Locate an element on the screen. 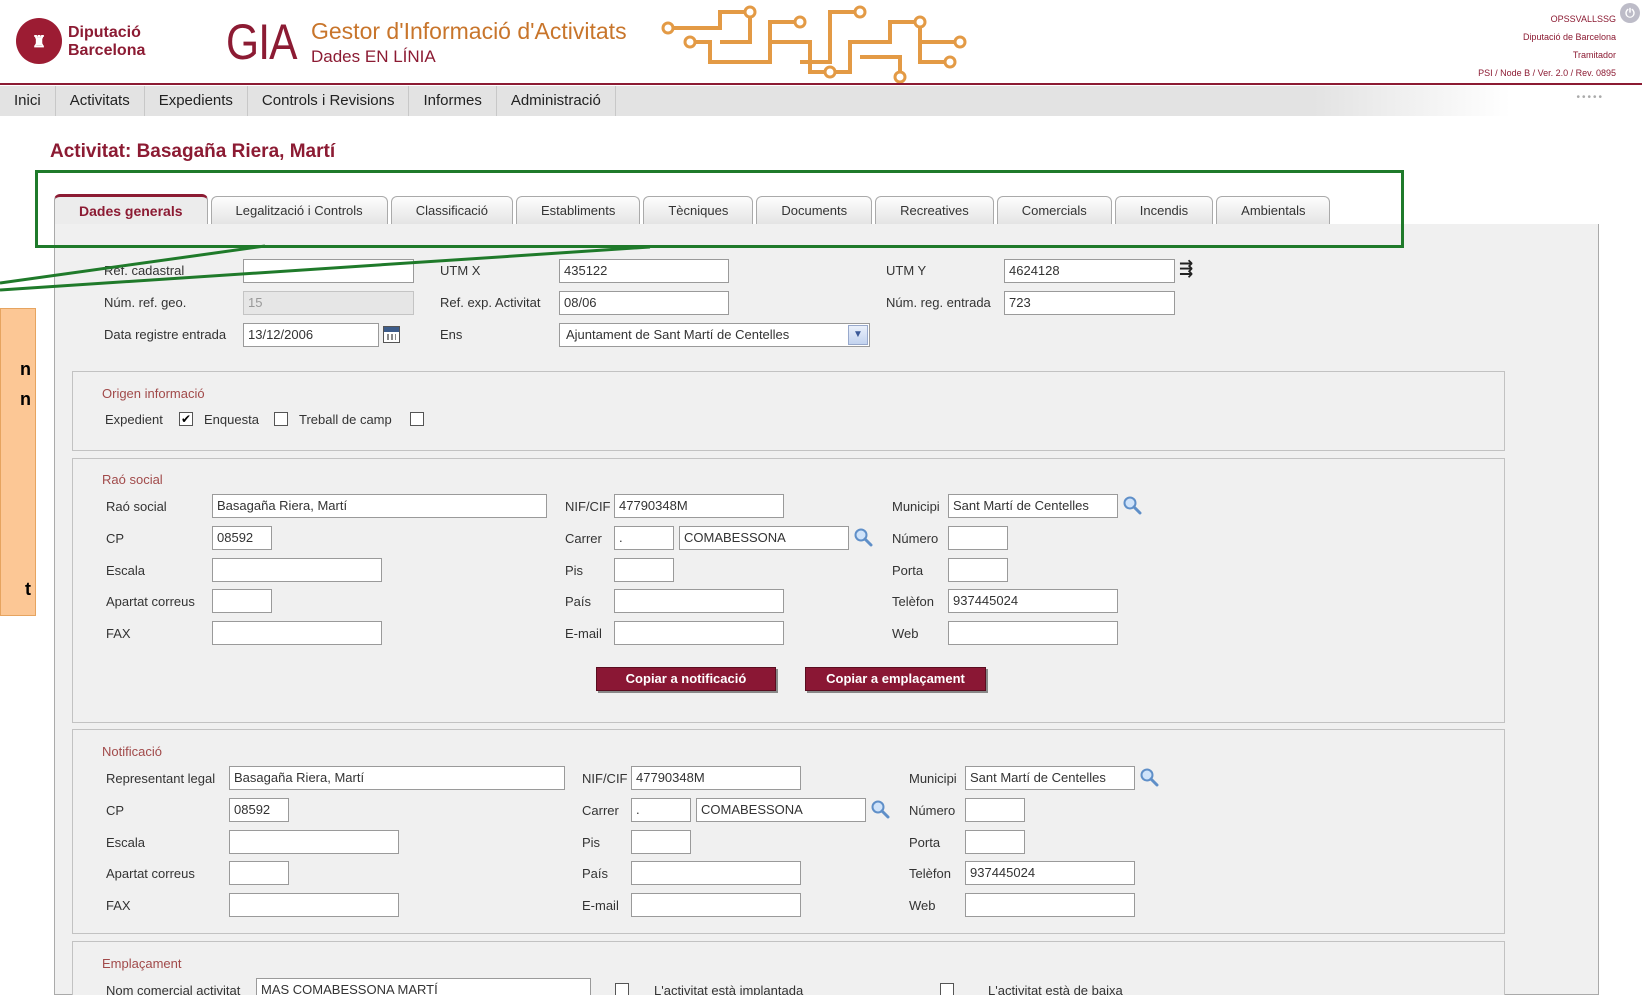 This screenshot has height=995, width=1642. origen-fieldset is located at coordinates (788, 411).